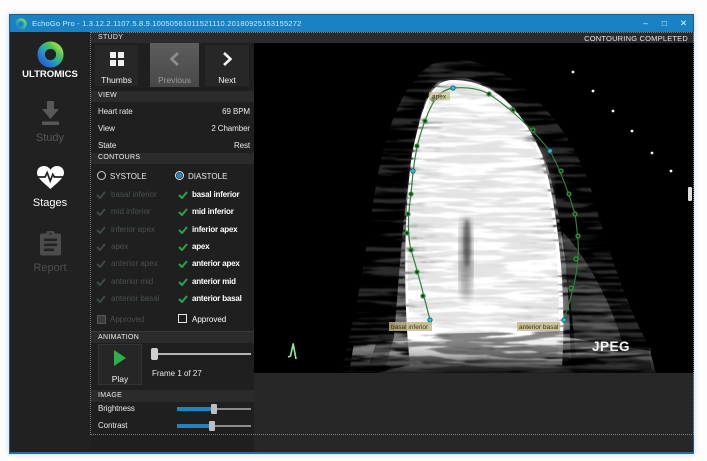 The image size is (707, 461). I want to click on svg-text: JPEG, so click(611, 346).